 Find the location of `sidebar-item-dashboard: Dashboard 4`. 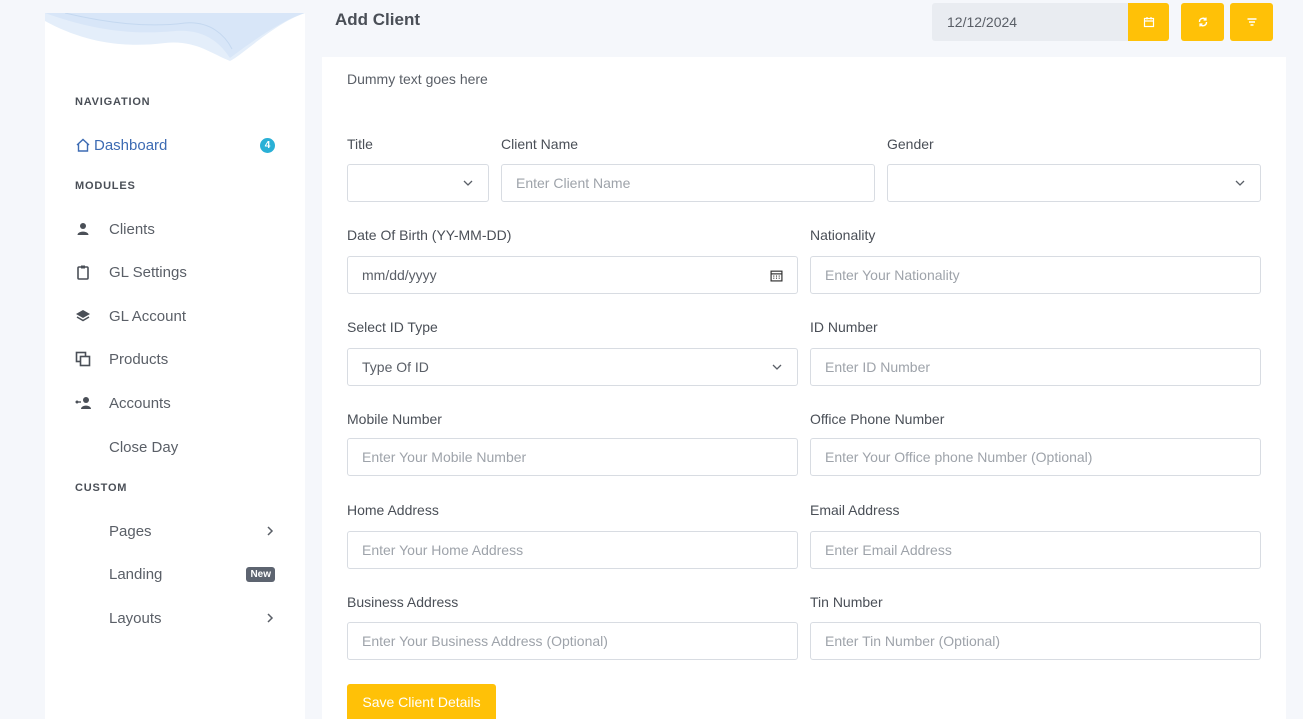

sidebar-item-dashboard: Dashboard 4 is located at coordinates (175, 145).